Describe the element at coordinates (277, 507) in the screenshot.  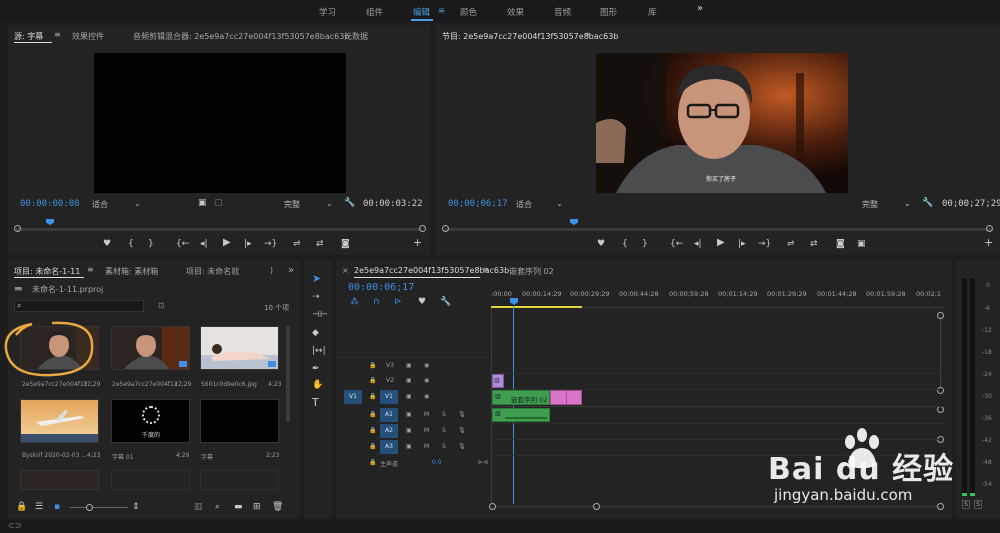
I see `trash-icon: 🗑` at that location.